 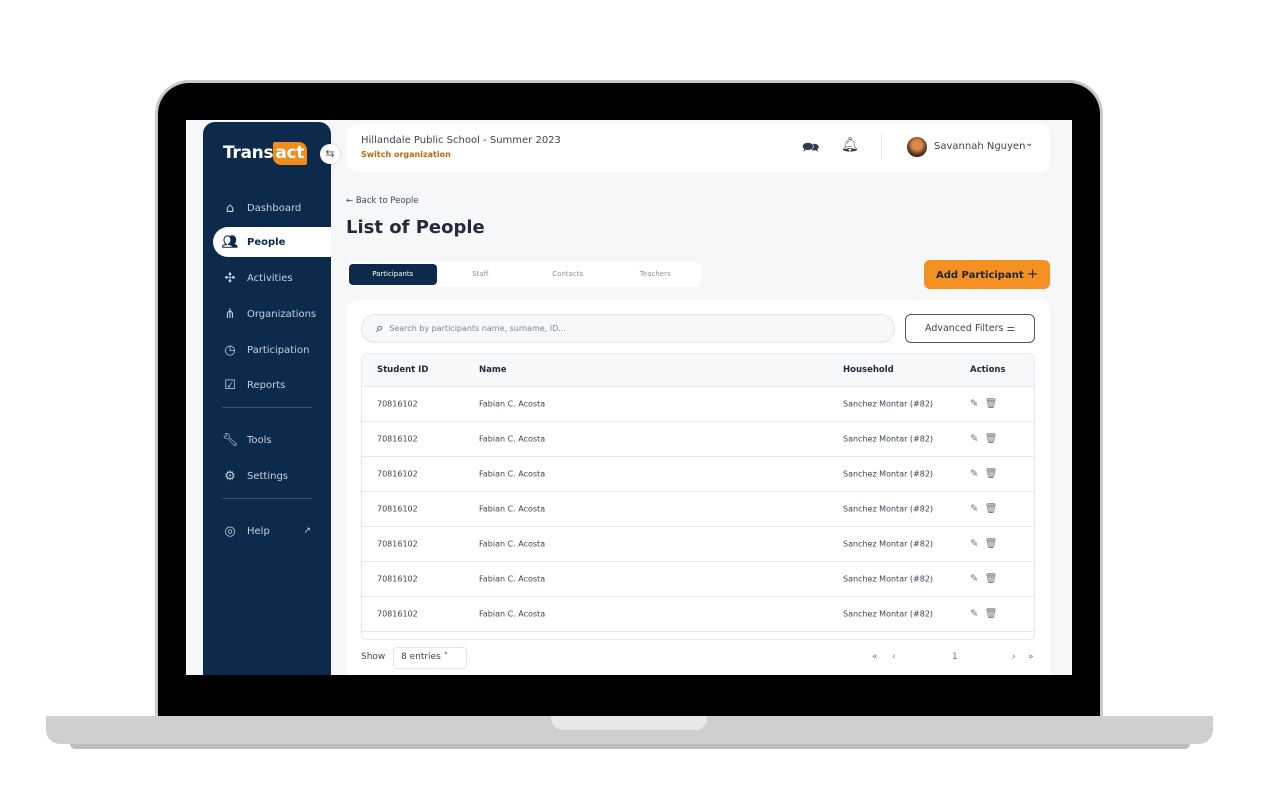 I want to click on col-actions: Actions, so click(x=988, y=370).